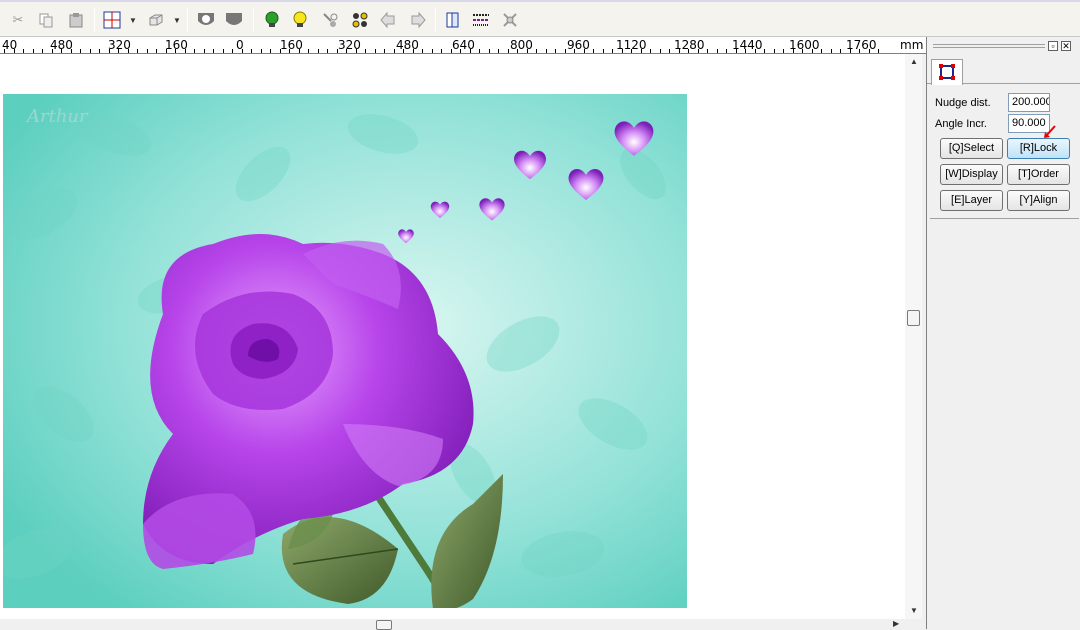 The width and height of the screenshot is (1080, 630). I want to click on scroll-up-icon: ▲, so click(914, 61).